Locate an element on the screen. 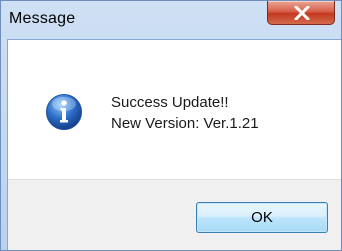 The width and height of the screenshot is (342, 251). information-icon is located at coordinates (64, 112).